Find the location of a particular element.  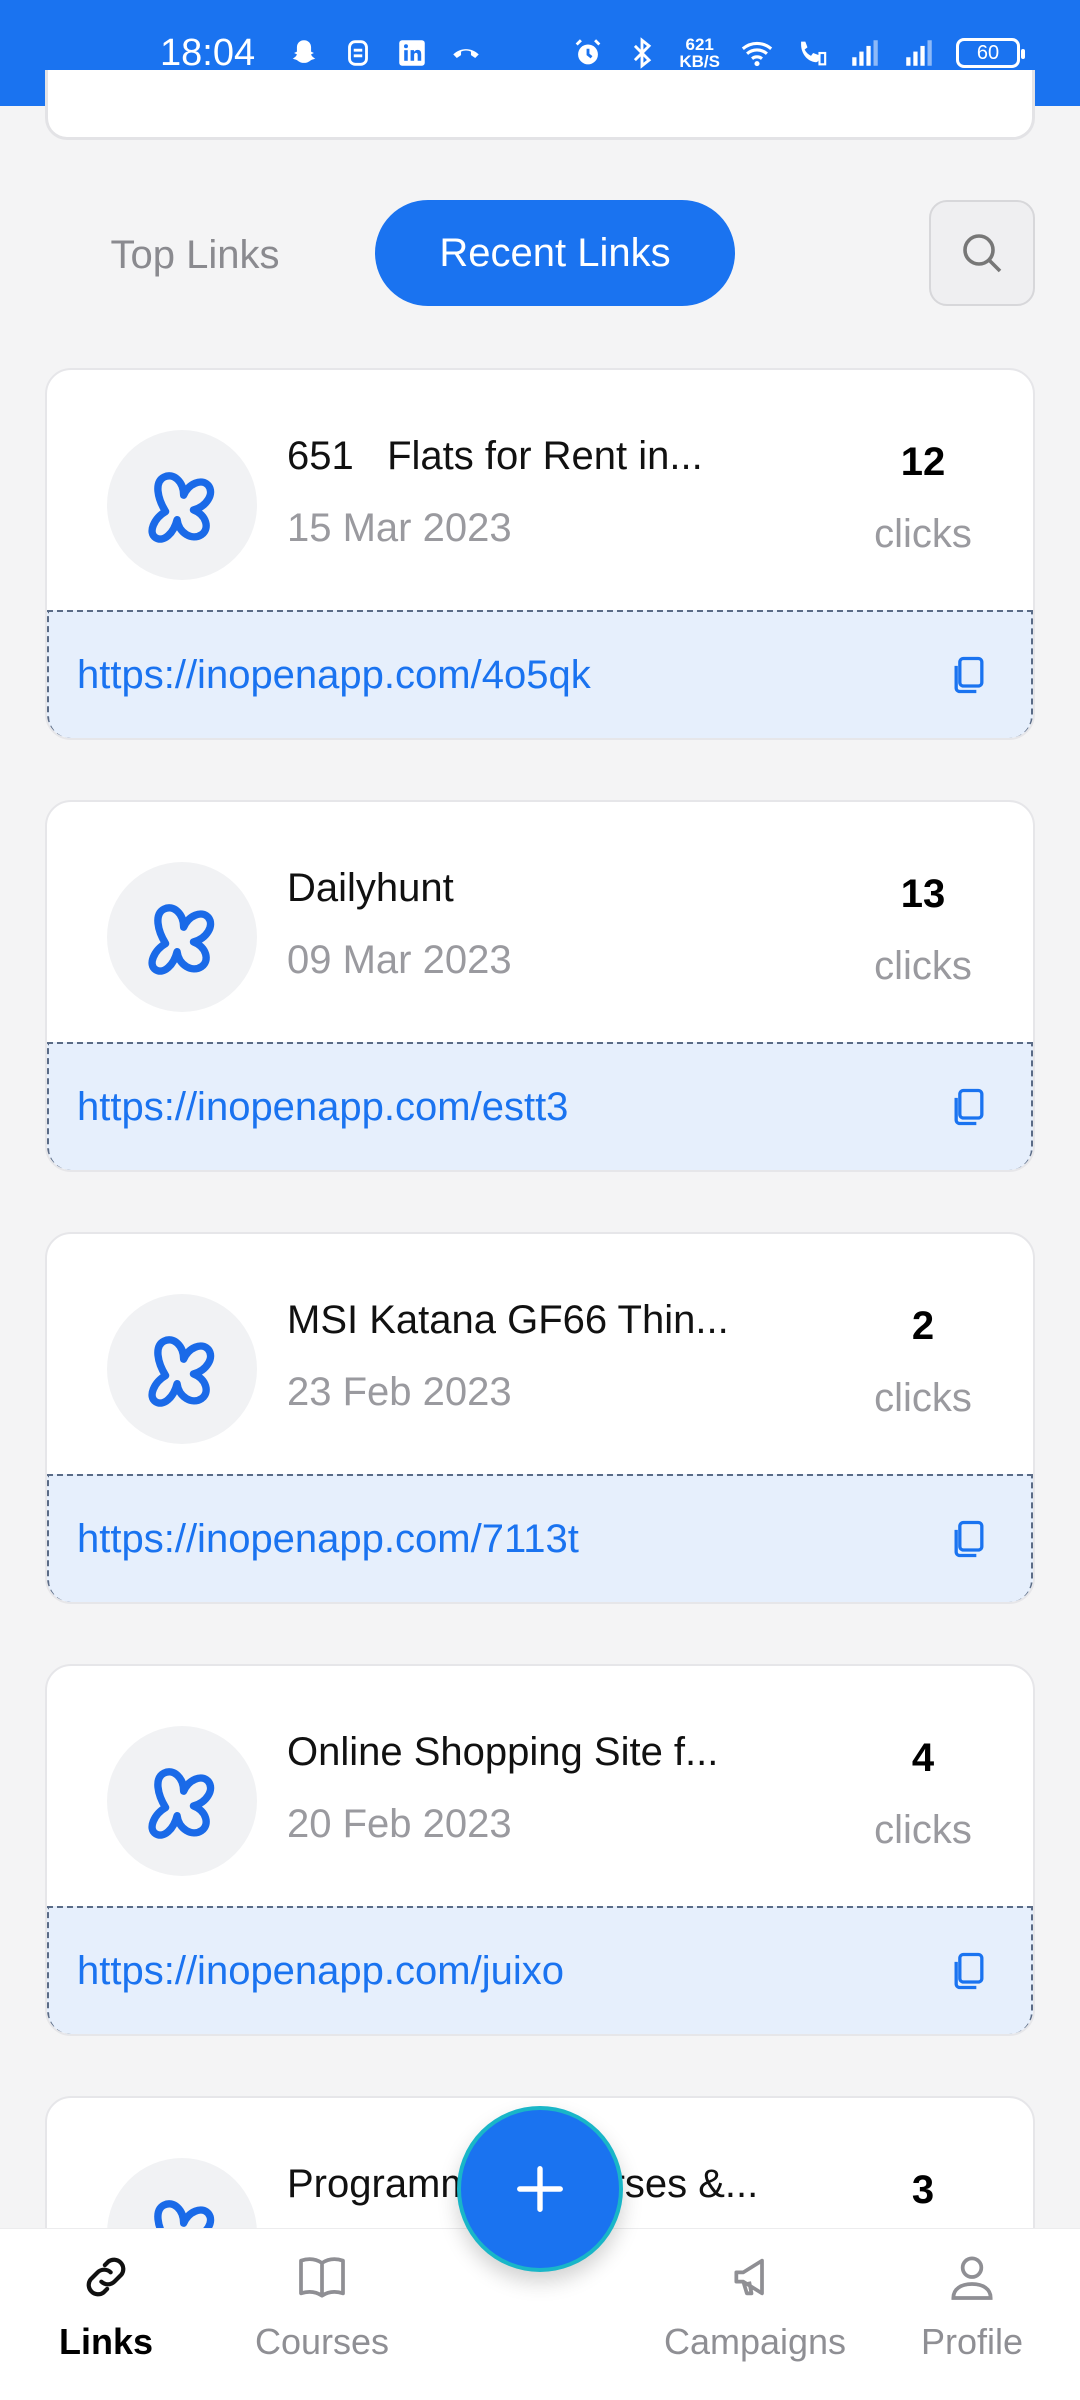

battery-indicator: 60 is located at coordinates (990, 53).